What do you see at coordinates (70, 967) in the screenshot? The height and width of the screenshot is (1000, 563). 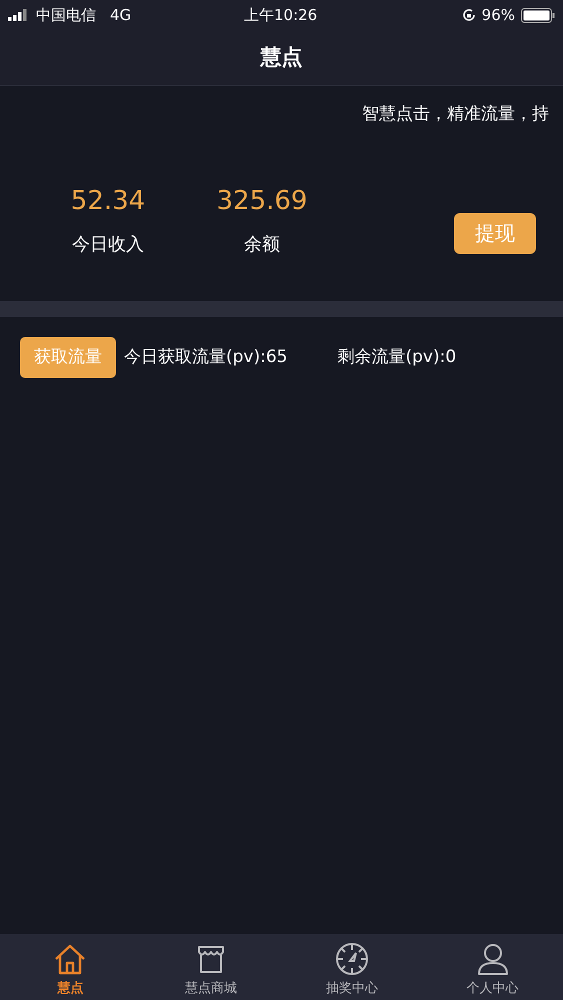 I see `tab-bar-item: 慧点` at bounding box center [70, 967].